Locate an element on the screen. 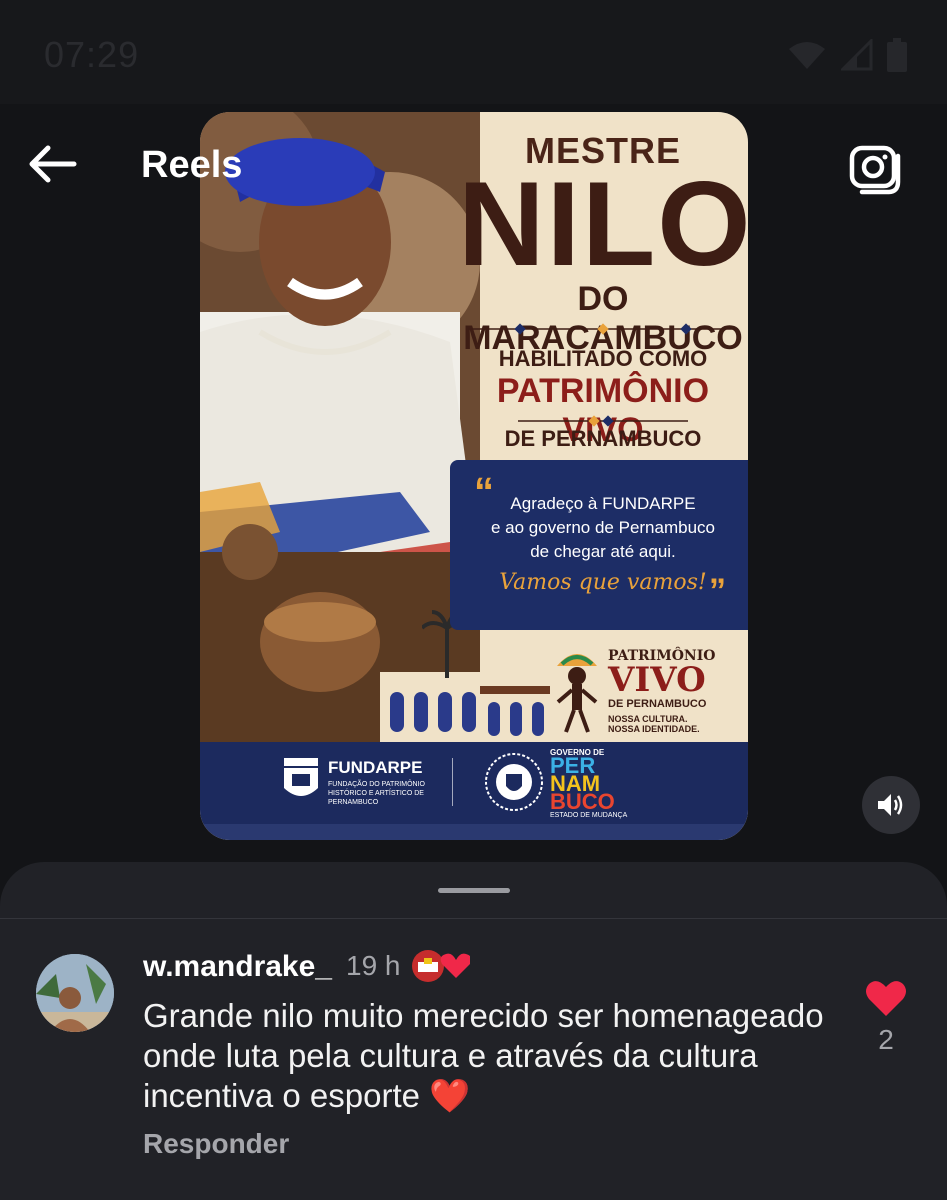  comment-timestamp: 19 h is located at coordinates (373, 965).